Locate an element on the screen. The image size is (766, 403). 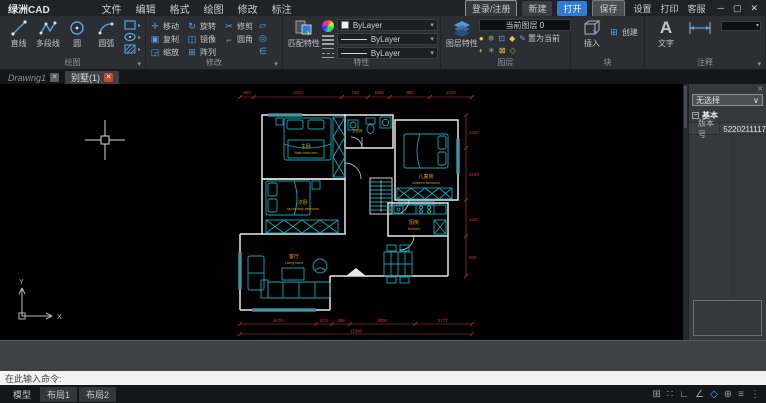
lineweight-list-icon is located at coordinates (327, 40).